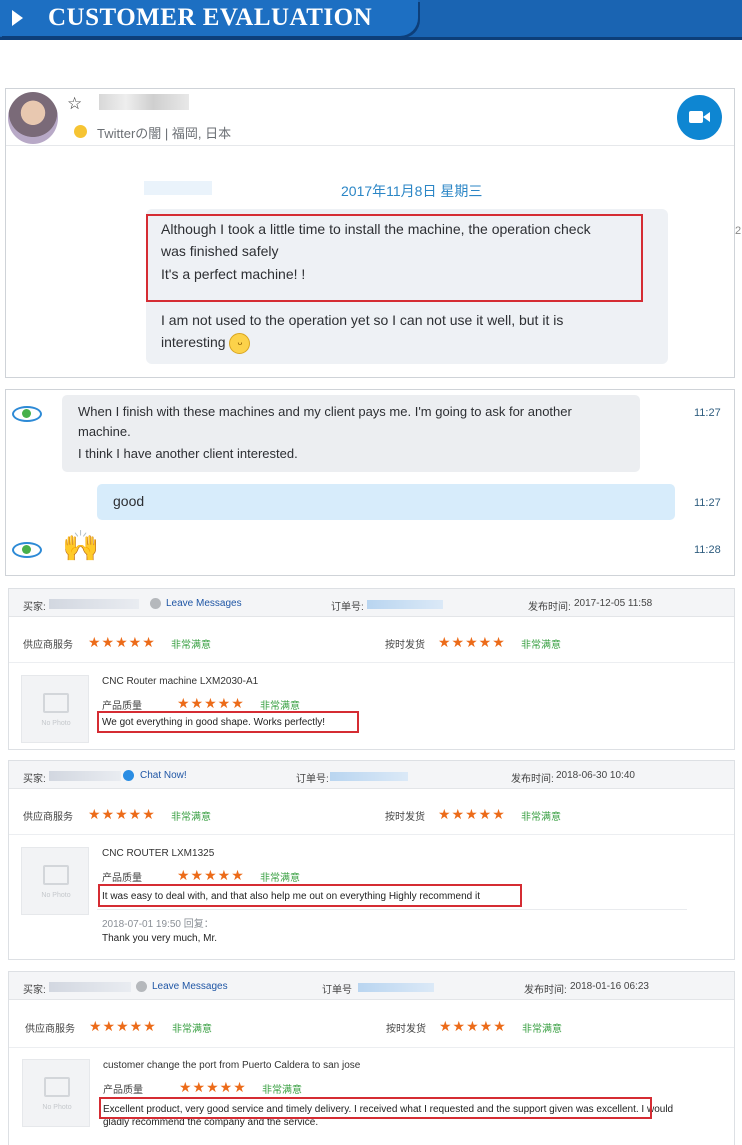  I want to click on published-time: 2017-12-05 11:58, so click(613, 603).